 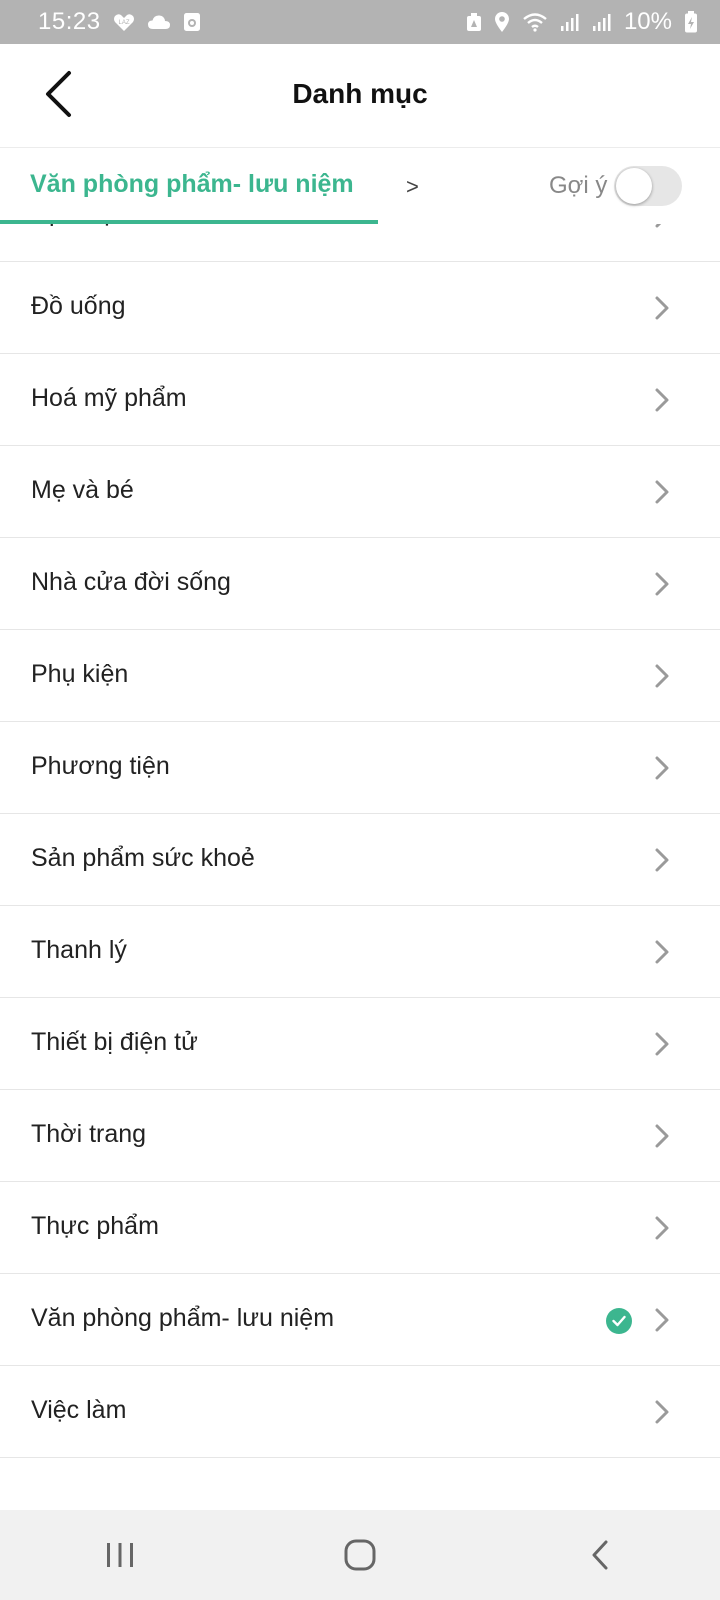 What do you see at coordinates (619, 1321) in the screenshot?
I see `selected-check-icon` at bounding box center [619, 1321].